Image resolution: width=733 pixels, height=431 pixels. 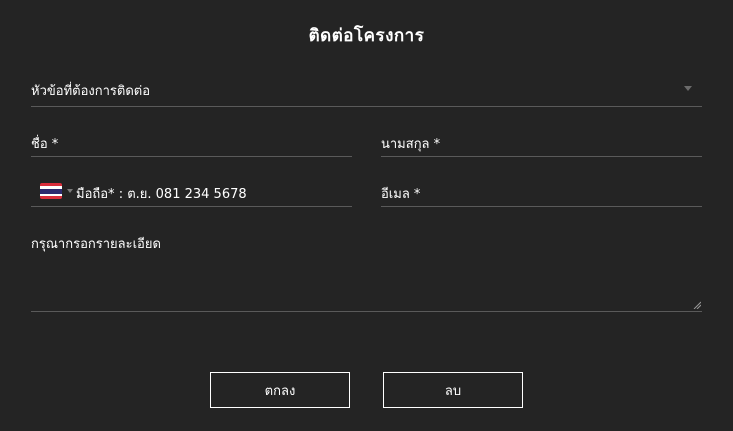 I want to click on firstname-field: ชื่อ *, so click(x=191, y=142).